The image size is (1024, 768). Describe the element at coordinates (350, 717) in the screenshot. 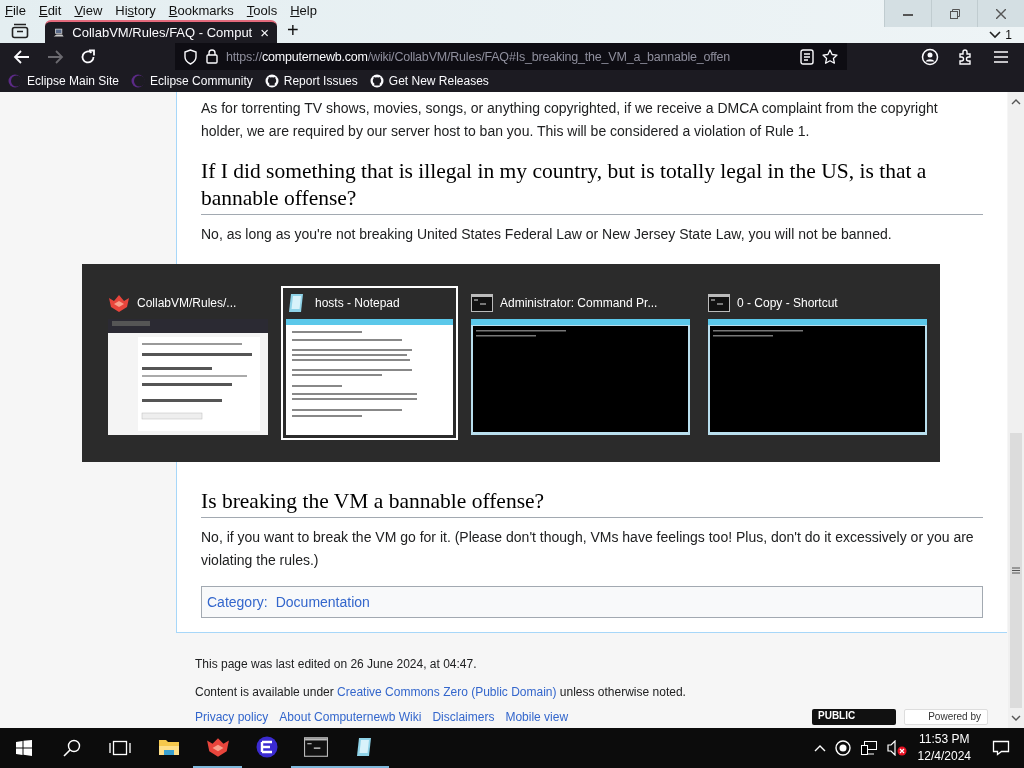

I see `footer-link: About Computernewb Wiki` at that location.